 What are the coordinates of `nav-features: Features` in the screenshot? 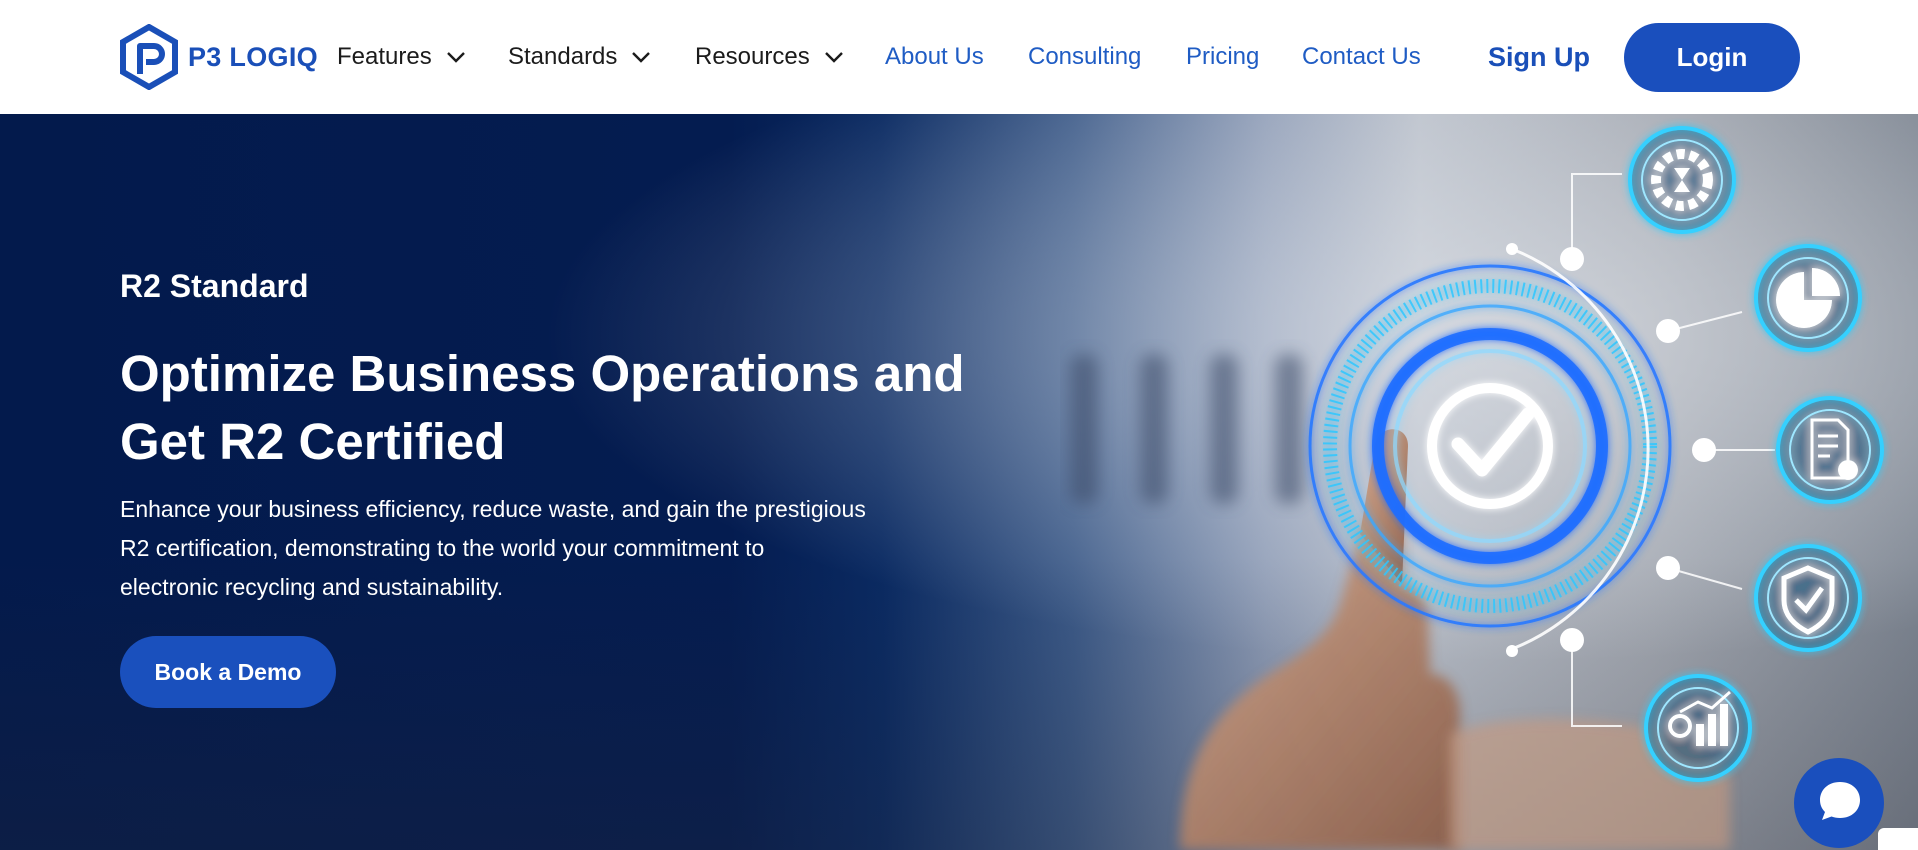 It's located at (401, 57).